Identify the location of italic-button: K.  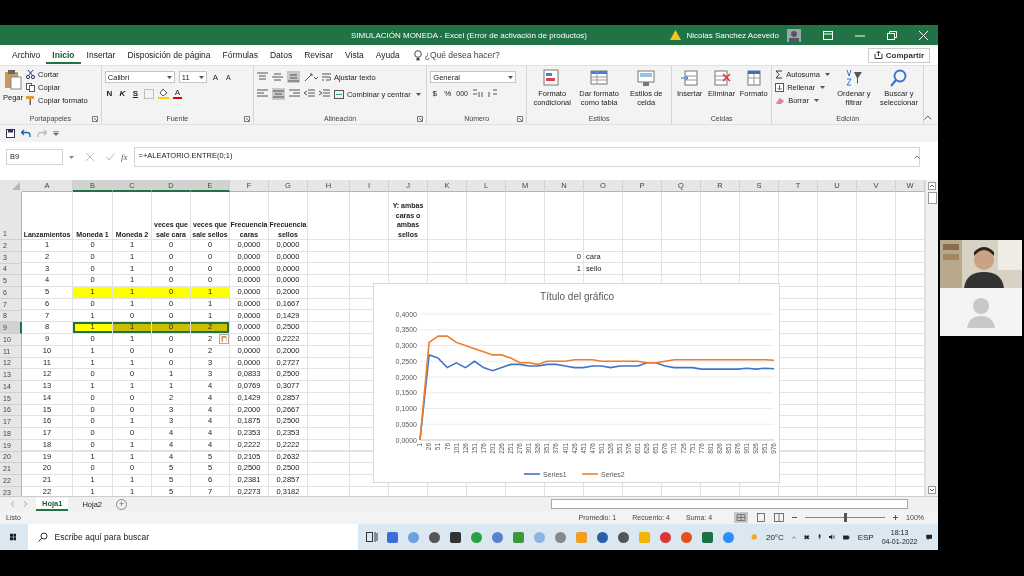
(122, 93).